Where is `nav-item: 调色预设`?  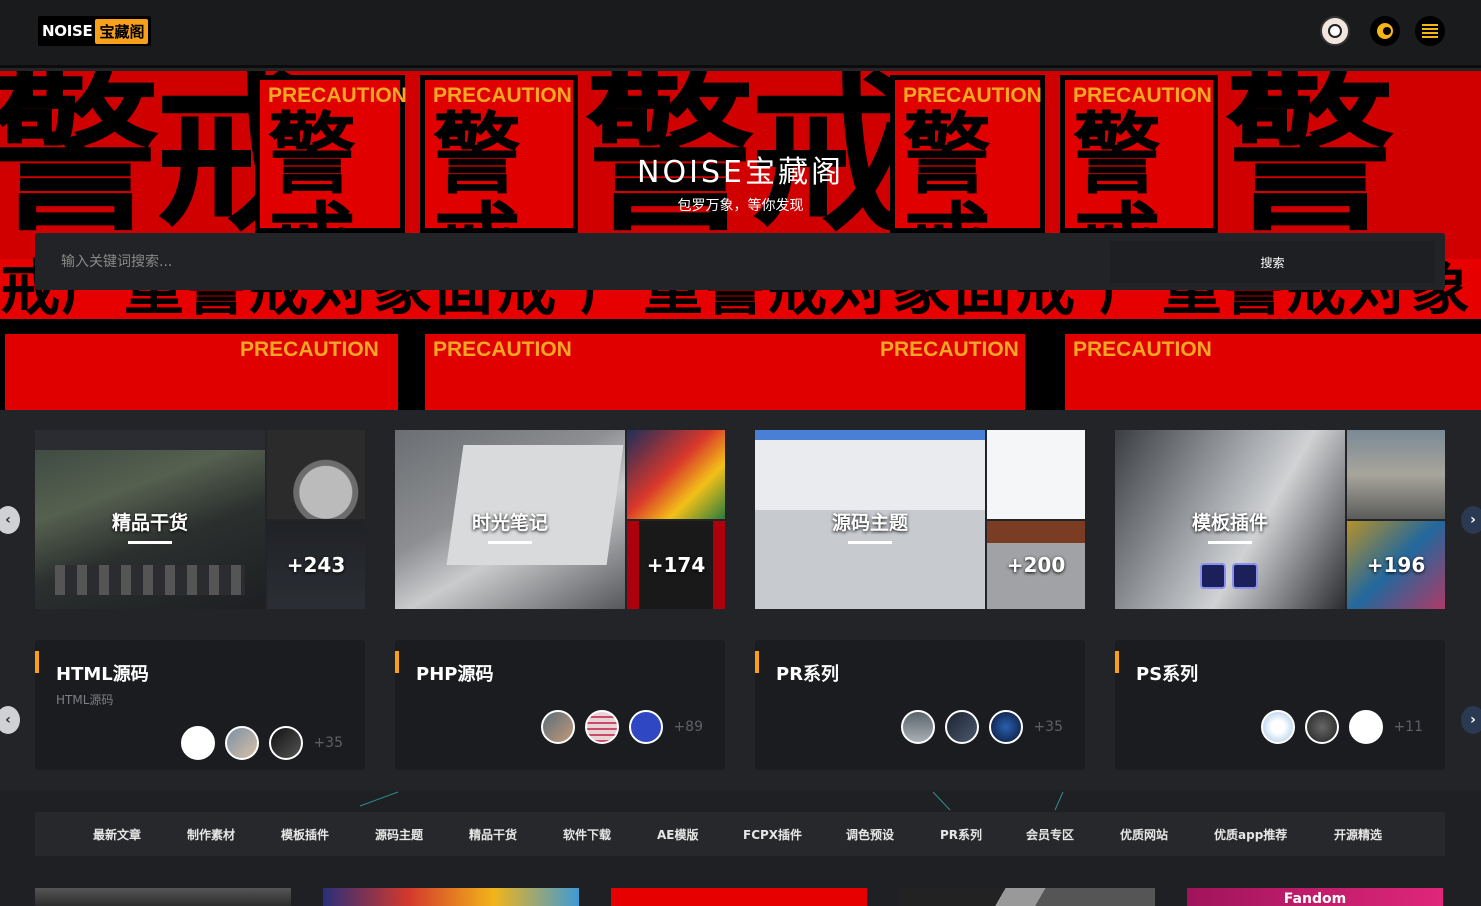
nav-item: 调色预设 is located at coordinates (870, 834).